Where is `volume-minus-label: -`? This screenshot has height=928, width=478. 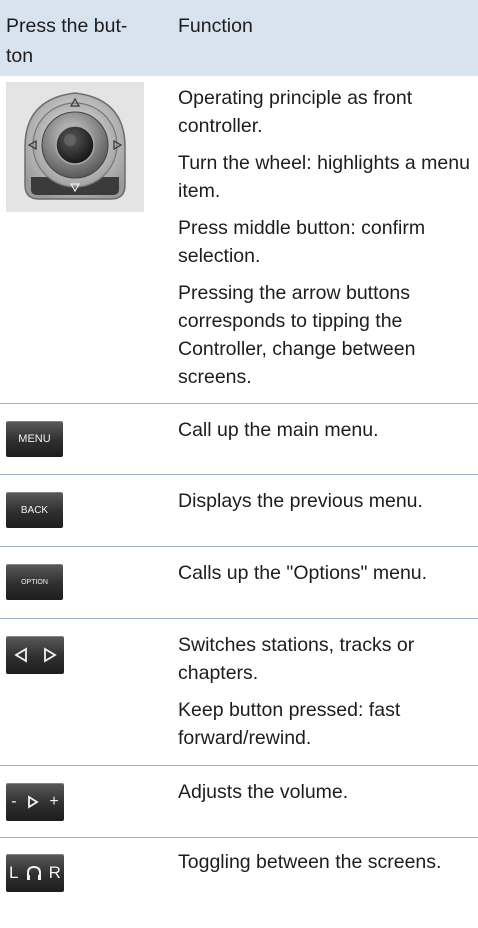
volume-minus-label: - is located at coordinates (14, 801).